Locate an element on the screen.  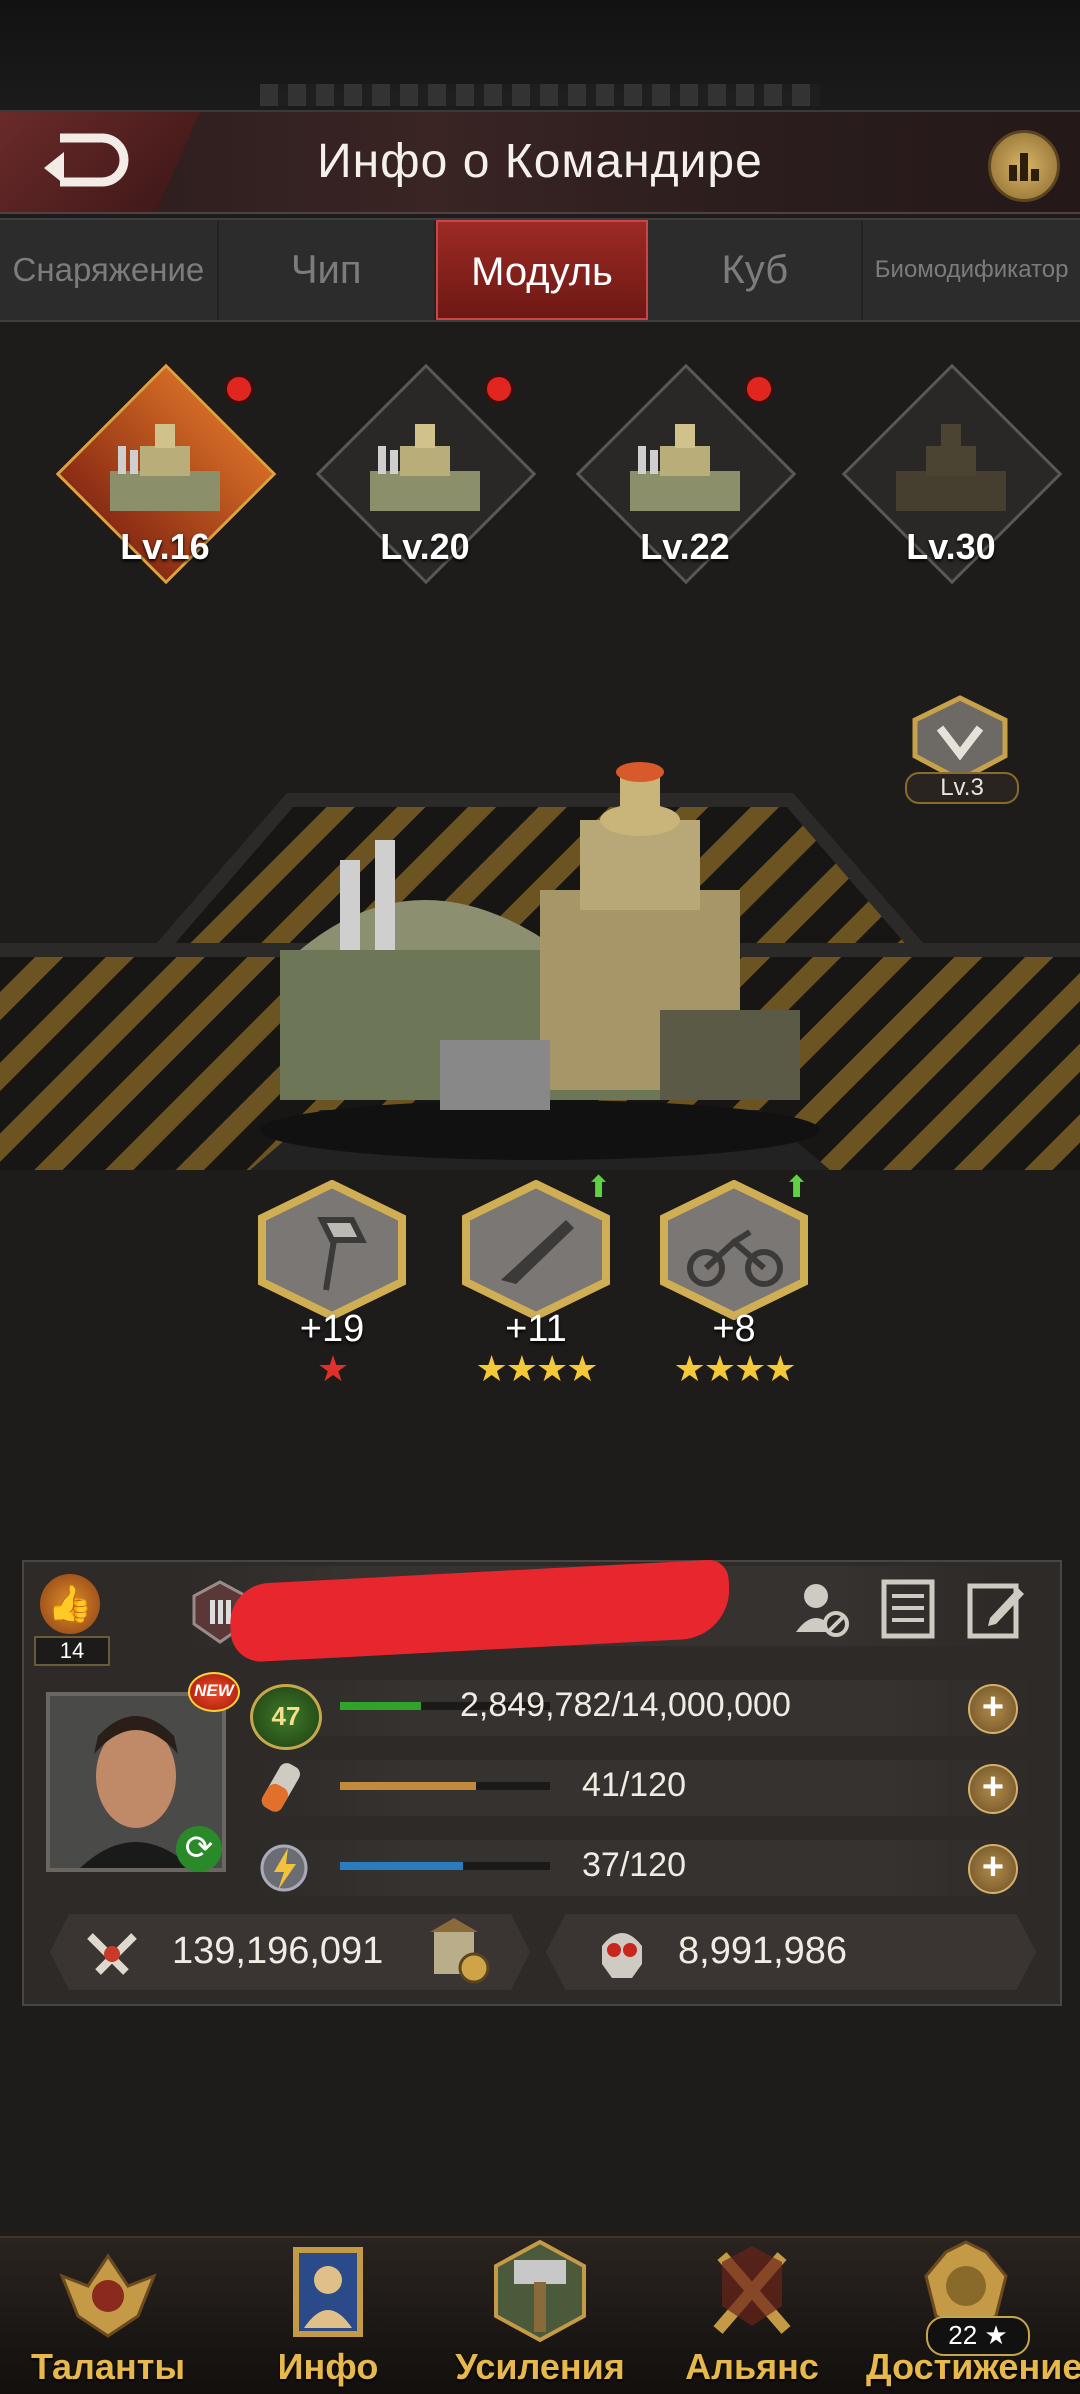
list-icon is located at coordinates (908, 1609).